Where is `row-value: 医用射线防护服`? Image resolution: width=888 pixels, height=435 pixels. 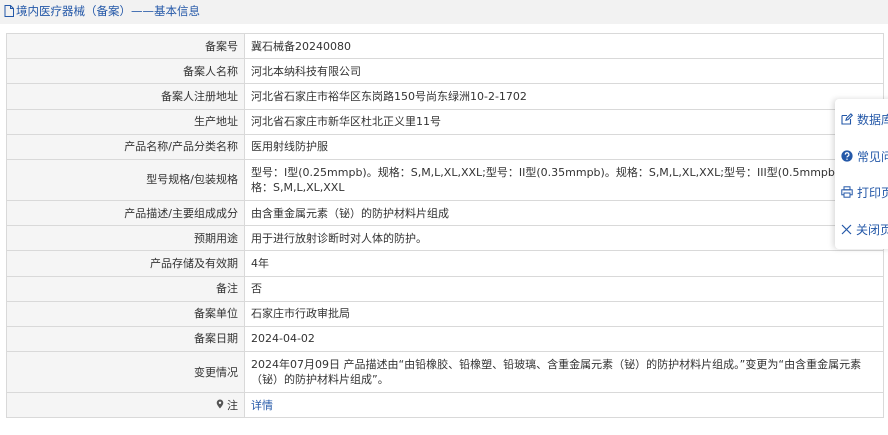
row-value: 医用射线防护服 is located at coordinates (564, 146).